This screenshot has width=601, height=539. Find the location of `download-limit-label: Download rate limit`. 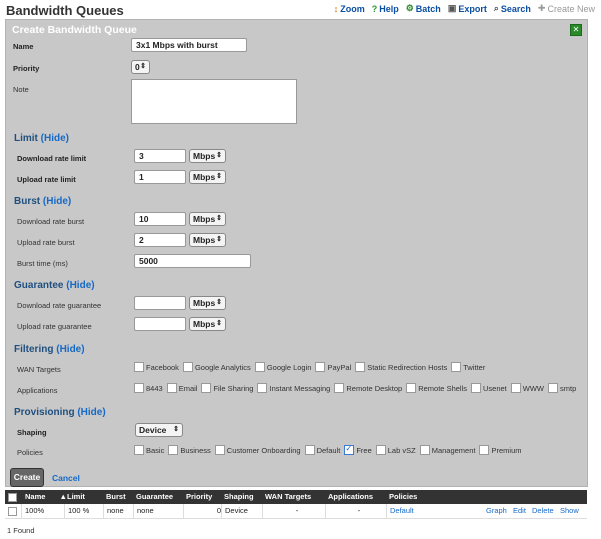

download-limit-label: Download rate limit is located at coordinates (52, 158).